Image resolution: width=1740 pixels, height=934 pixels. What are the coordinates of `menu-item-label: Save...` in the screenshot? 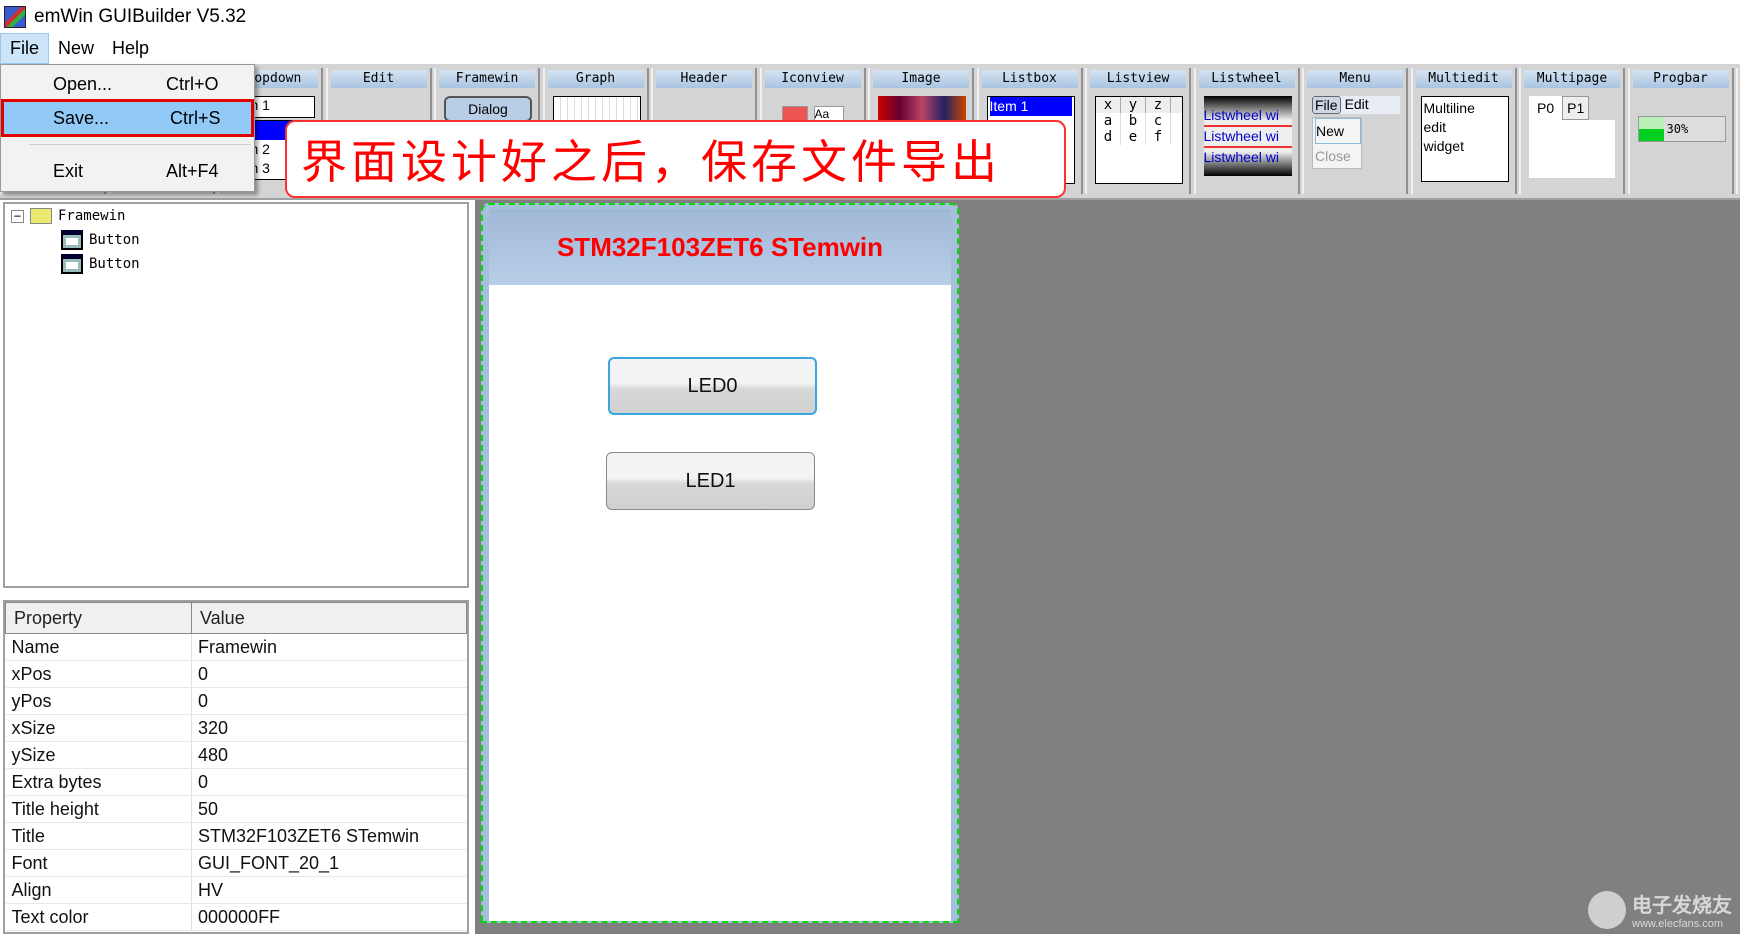 It's located at (81, 117).